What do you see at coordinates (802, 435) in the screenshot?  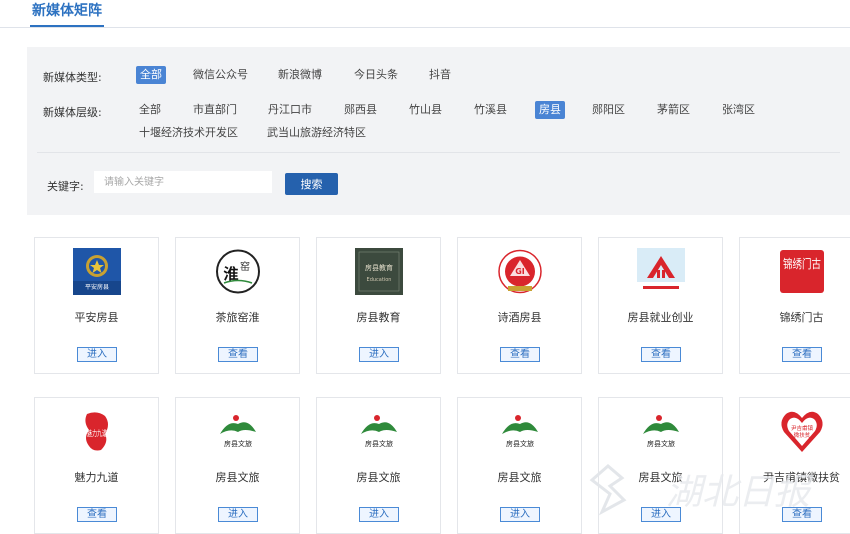 I see `logo-text-yinjifu-bottom: 微扶贫` at bounding box center [802, 435].